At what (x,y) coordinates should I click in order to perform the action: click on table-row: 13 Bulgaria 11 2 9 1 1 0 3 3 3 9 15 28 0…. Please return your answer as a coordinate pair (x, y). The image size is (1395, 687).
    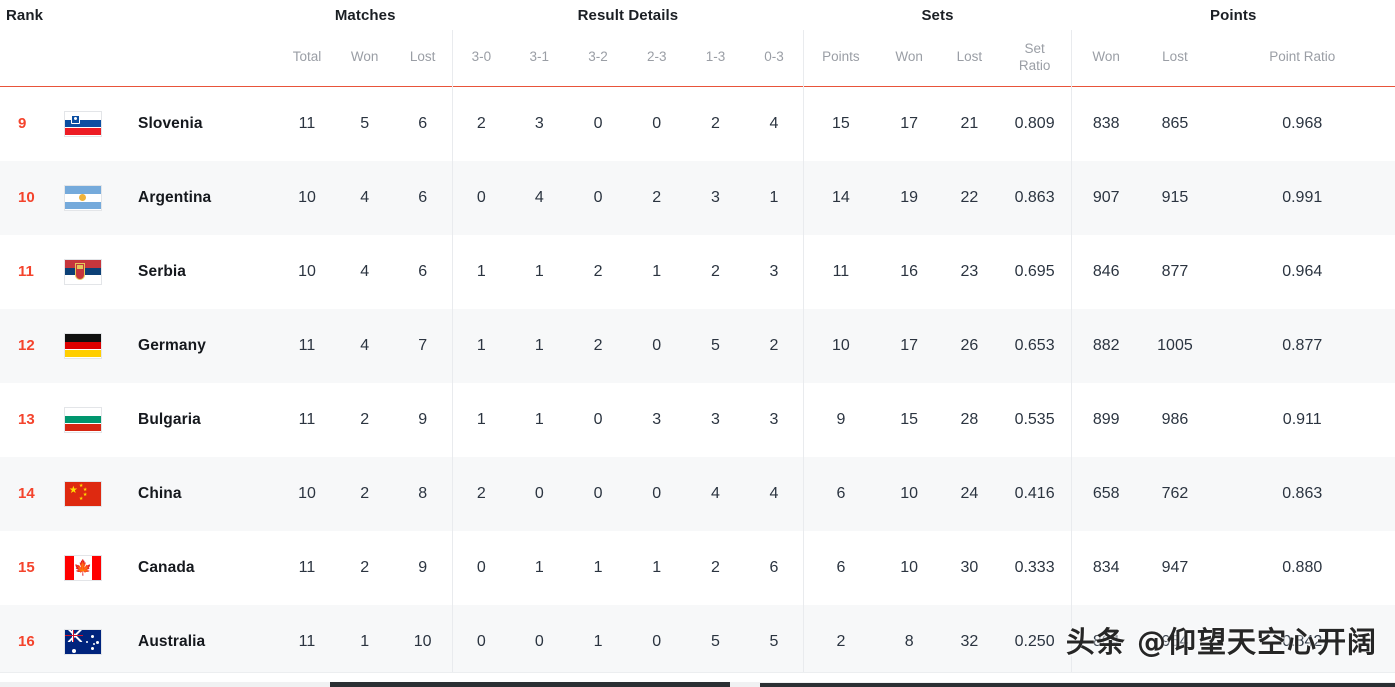
    Looking at the image, I should click on (697, 419).